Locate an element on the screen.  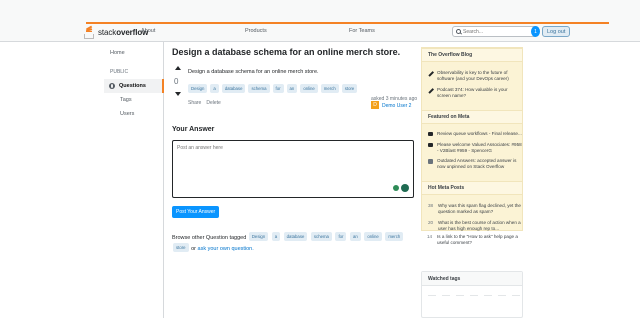
grammar-assistant-icon is located at coordinates (396, 188).